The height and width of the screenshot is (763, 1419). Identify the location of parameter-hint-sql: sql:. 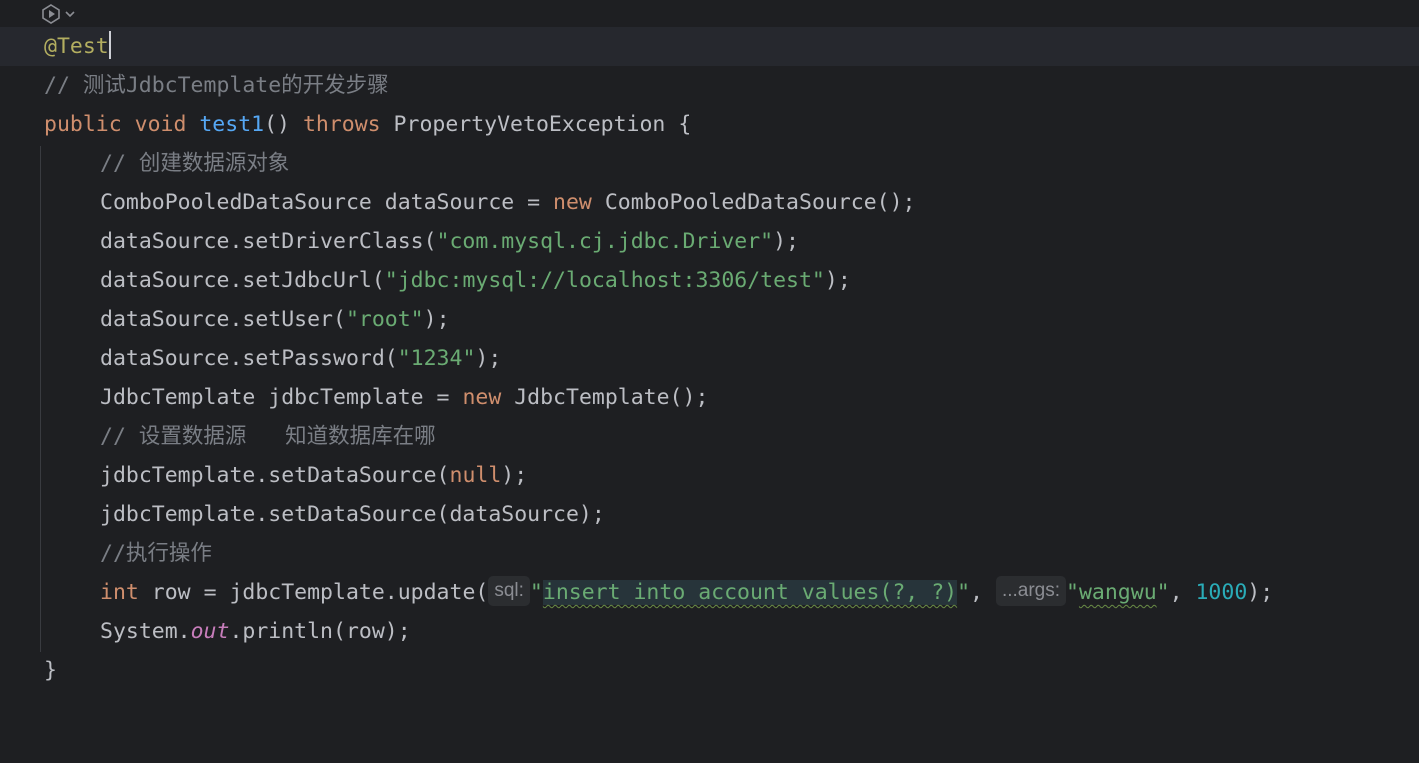
(509, 591).